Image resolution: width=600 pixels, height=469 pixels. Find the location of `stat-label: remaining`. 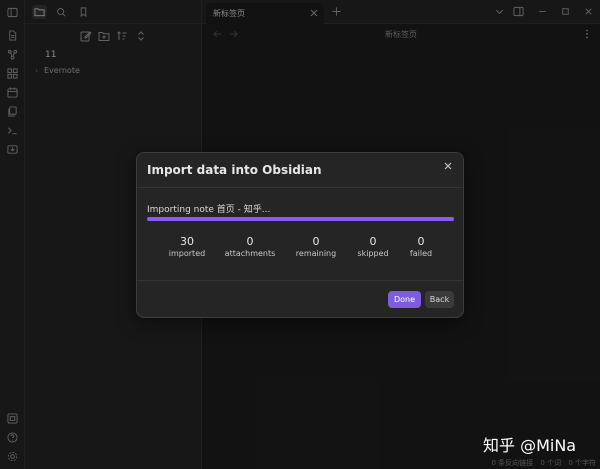

stat-label: remaining is located at coordinates (316, 253).